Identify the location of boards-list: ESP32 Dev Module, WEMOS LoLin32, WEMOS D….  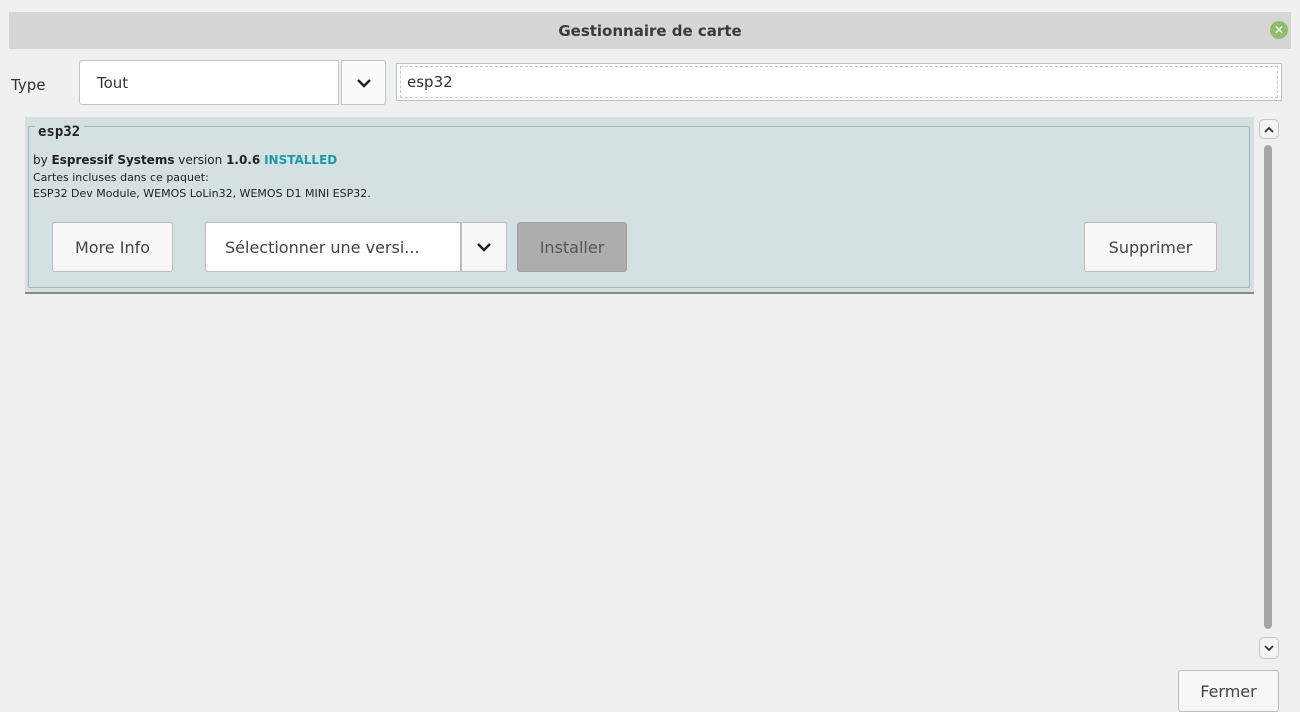
(202, 193).